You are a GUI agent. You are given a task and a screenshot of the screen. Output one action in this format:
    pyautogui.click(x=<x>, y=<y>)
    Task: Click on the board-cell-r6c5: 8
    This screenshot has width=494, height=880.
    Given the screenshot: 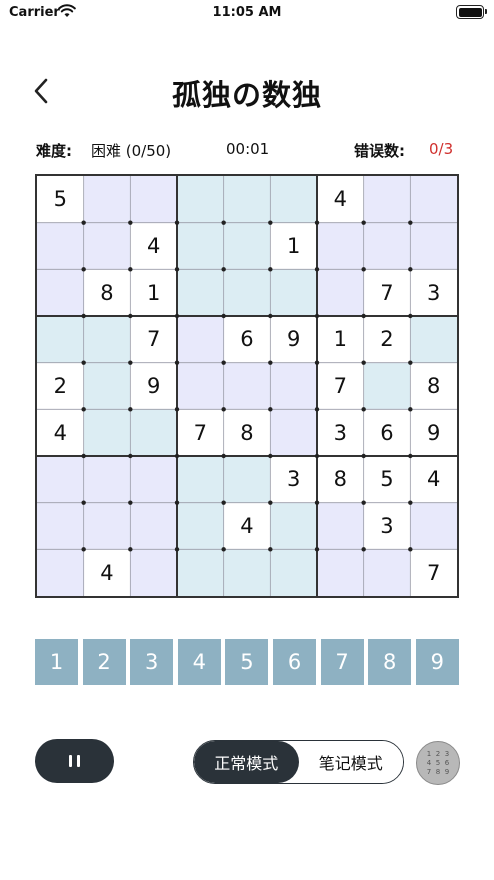 What is the action you would take?
    pyautogui.click(x=247, y=432)
    